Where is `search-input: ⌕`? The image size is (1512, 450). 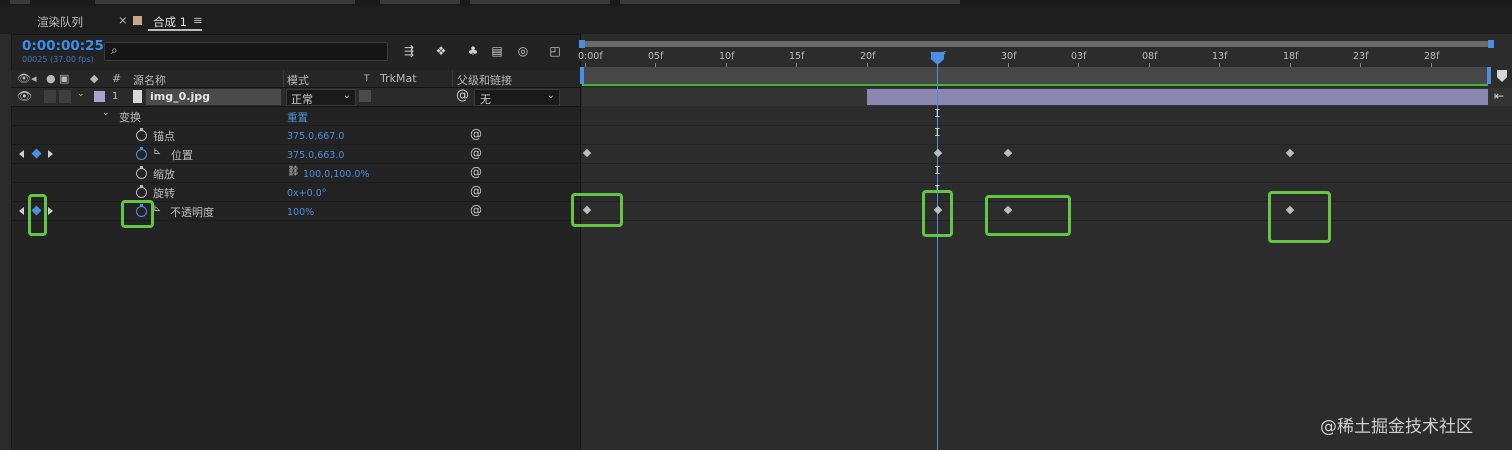 search-input: ⌕ is located at coordinates (246, 51).